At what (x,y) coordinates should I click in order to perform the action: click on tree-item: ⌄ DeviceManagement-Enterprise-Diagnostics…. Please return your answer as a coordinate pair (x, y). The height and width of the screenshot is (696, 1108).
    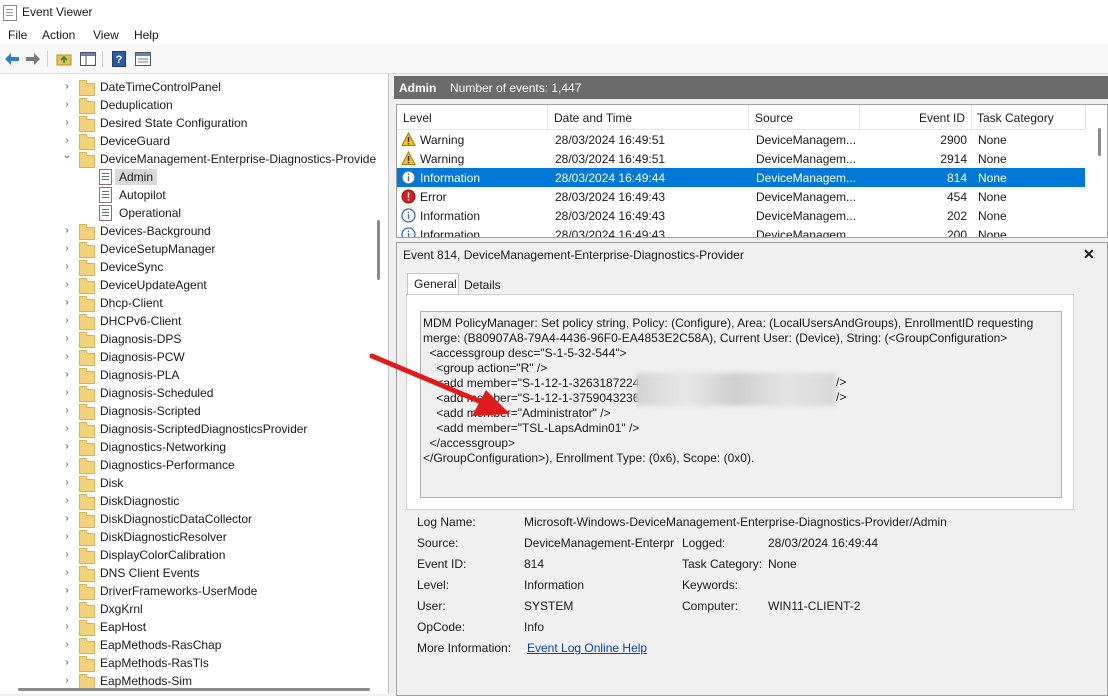
    Looking at the image, I should click on (194, 159).